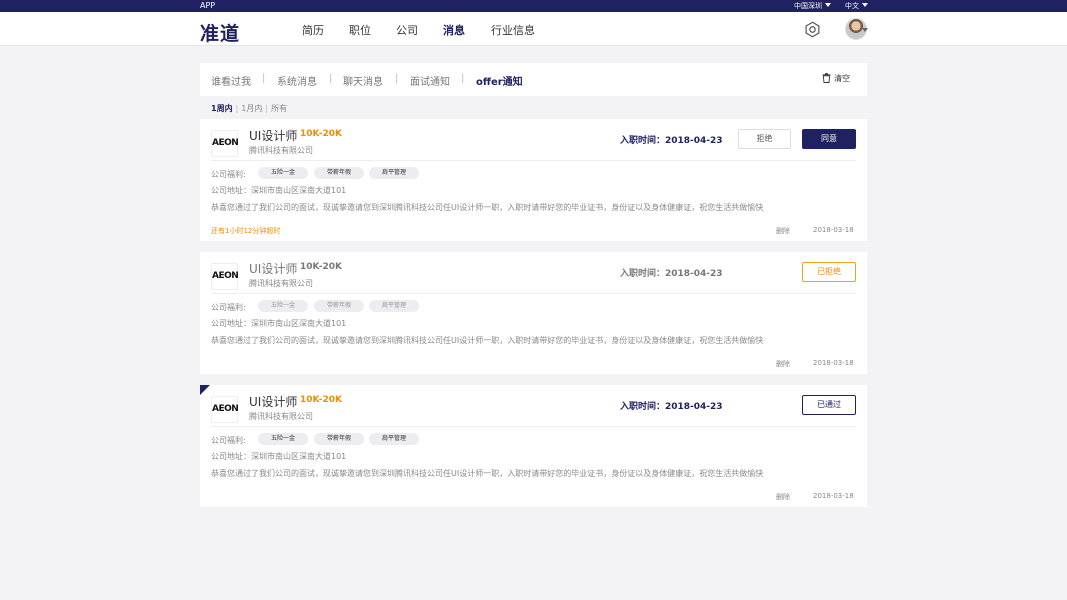  Describe the element at coordinates (407, 30) in the screenshot. I see `nav-company: 公司` at that location.